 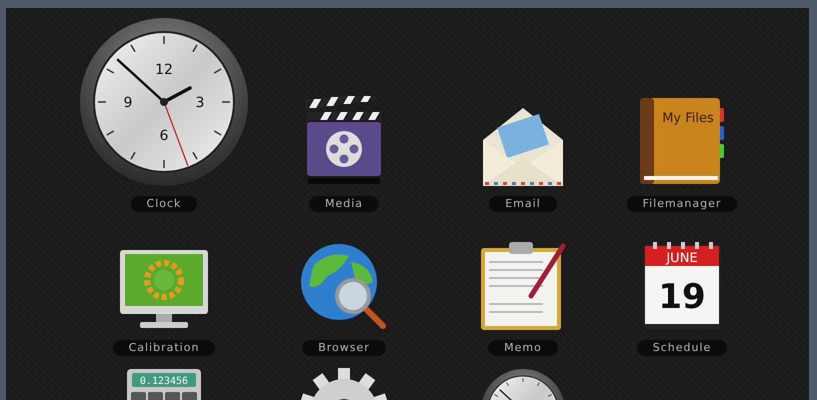 What do you see at coordinates (344, 287) in the screenshot?
I see `globe-magnifier-icon` at bounding box center [344, 287].